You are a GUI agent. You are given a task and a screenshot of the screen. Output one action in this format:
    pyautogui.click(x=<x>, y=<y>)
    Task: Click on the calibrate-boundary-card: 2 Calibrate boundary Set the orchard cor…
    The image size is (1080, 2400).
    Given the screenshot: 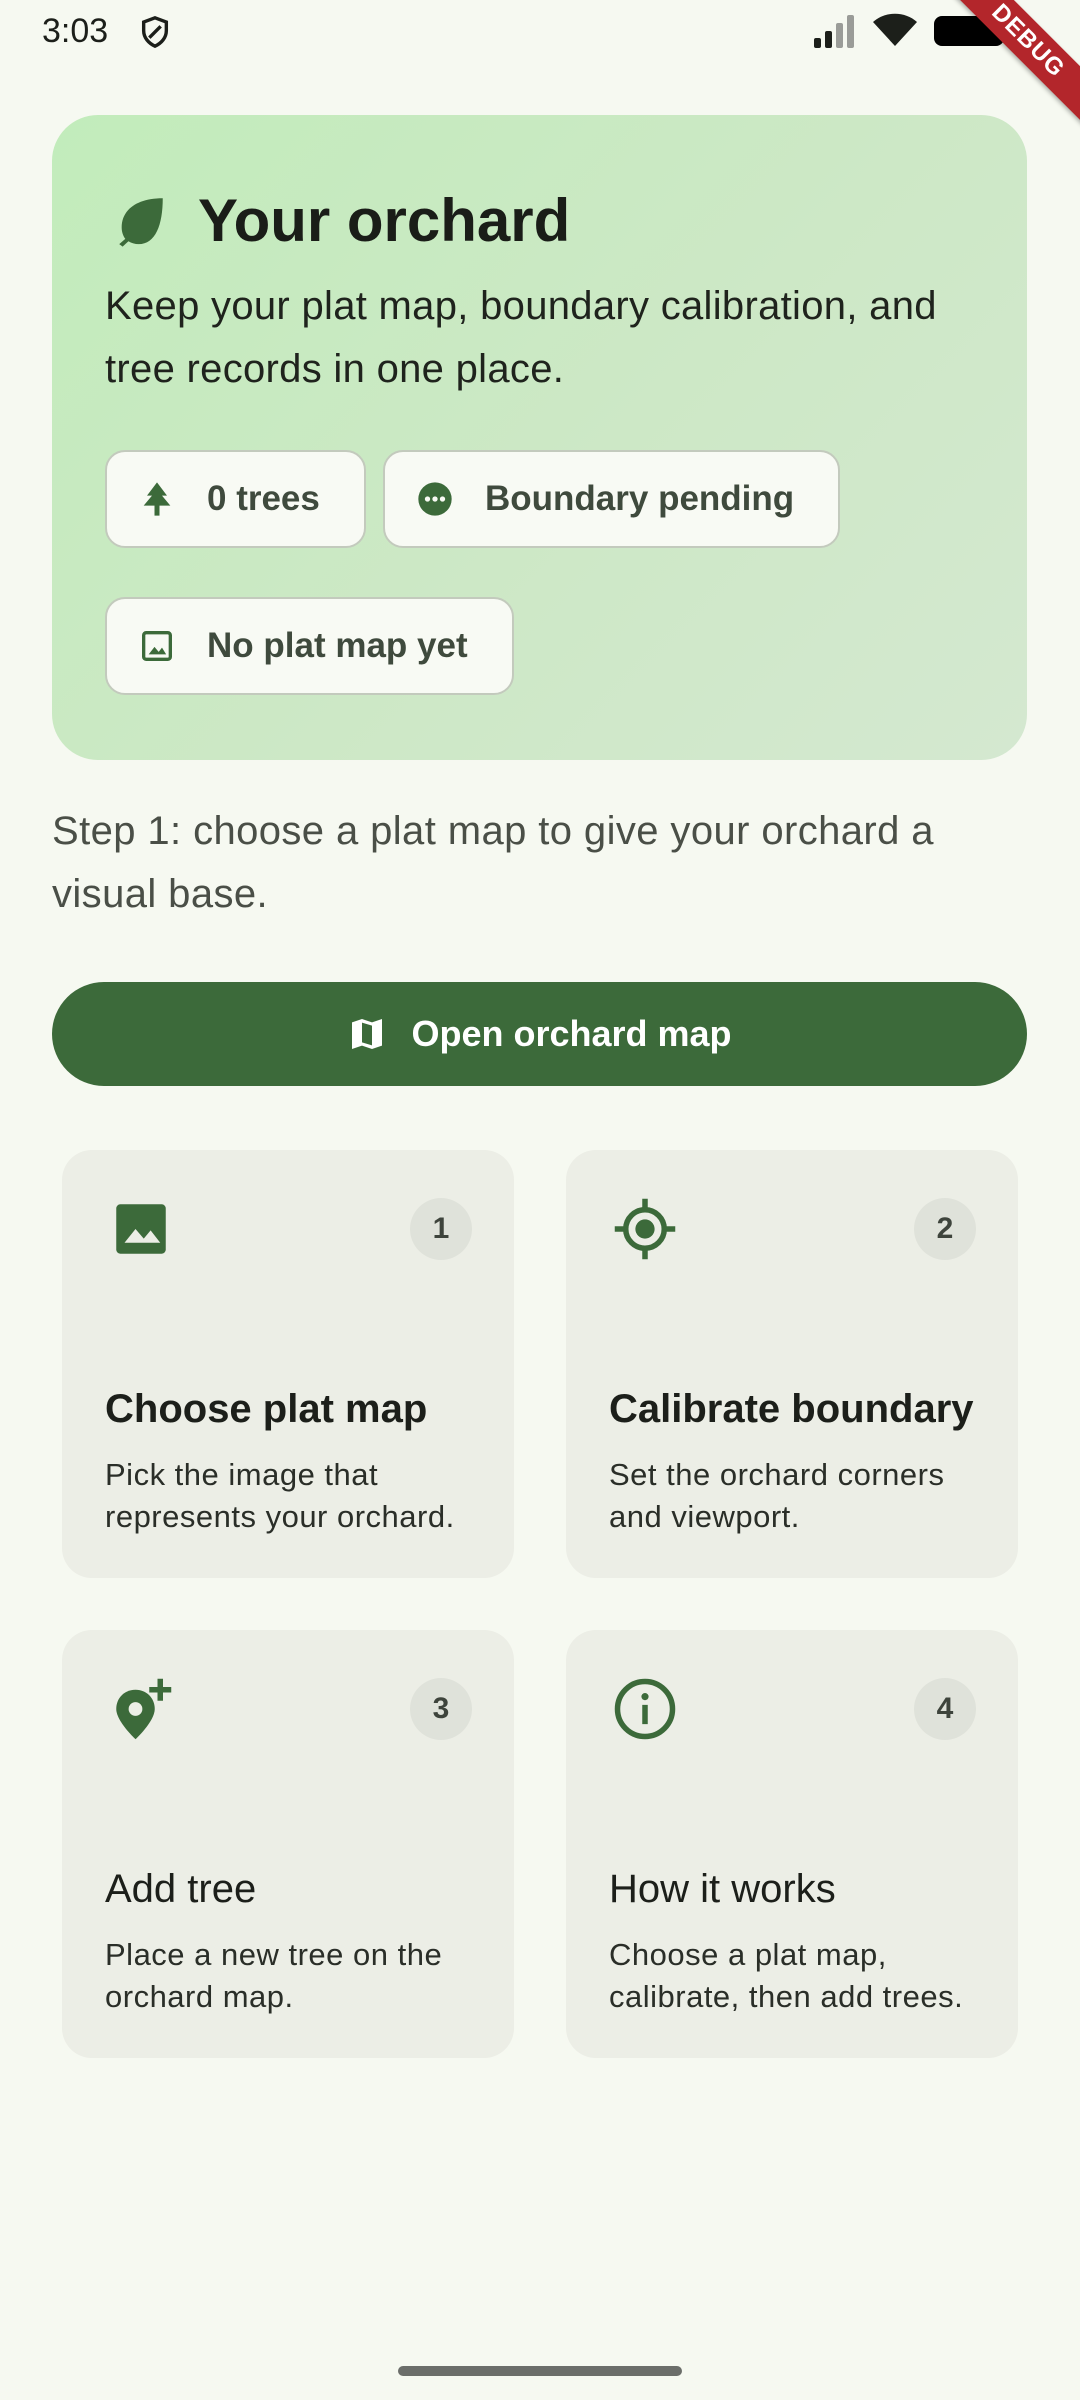 What is the action you would take?
    pyautogui.click(x=792, y=1364)
    